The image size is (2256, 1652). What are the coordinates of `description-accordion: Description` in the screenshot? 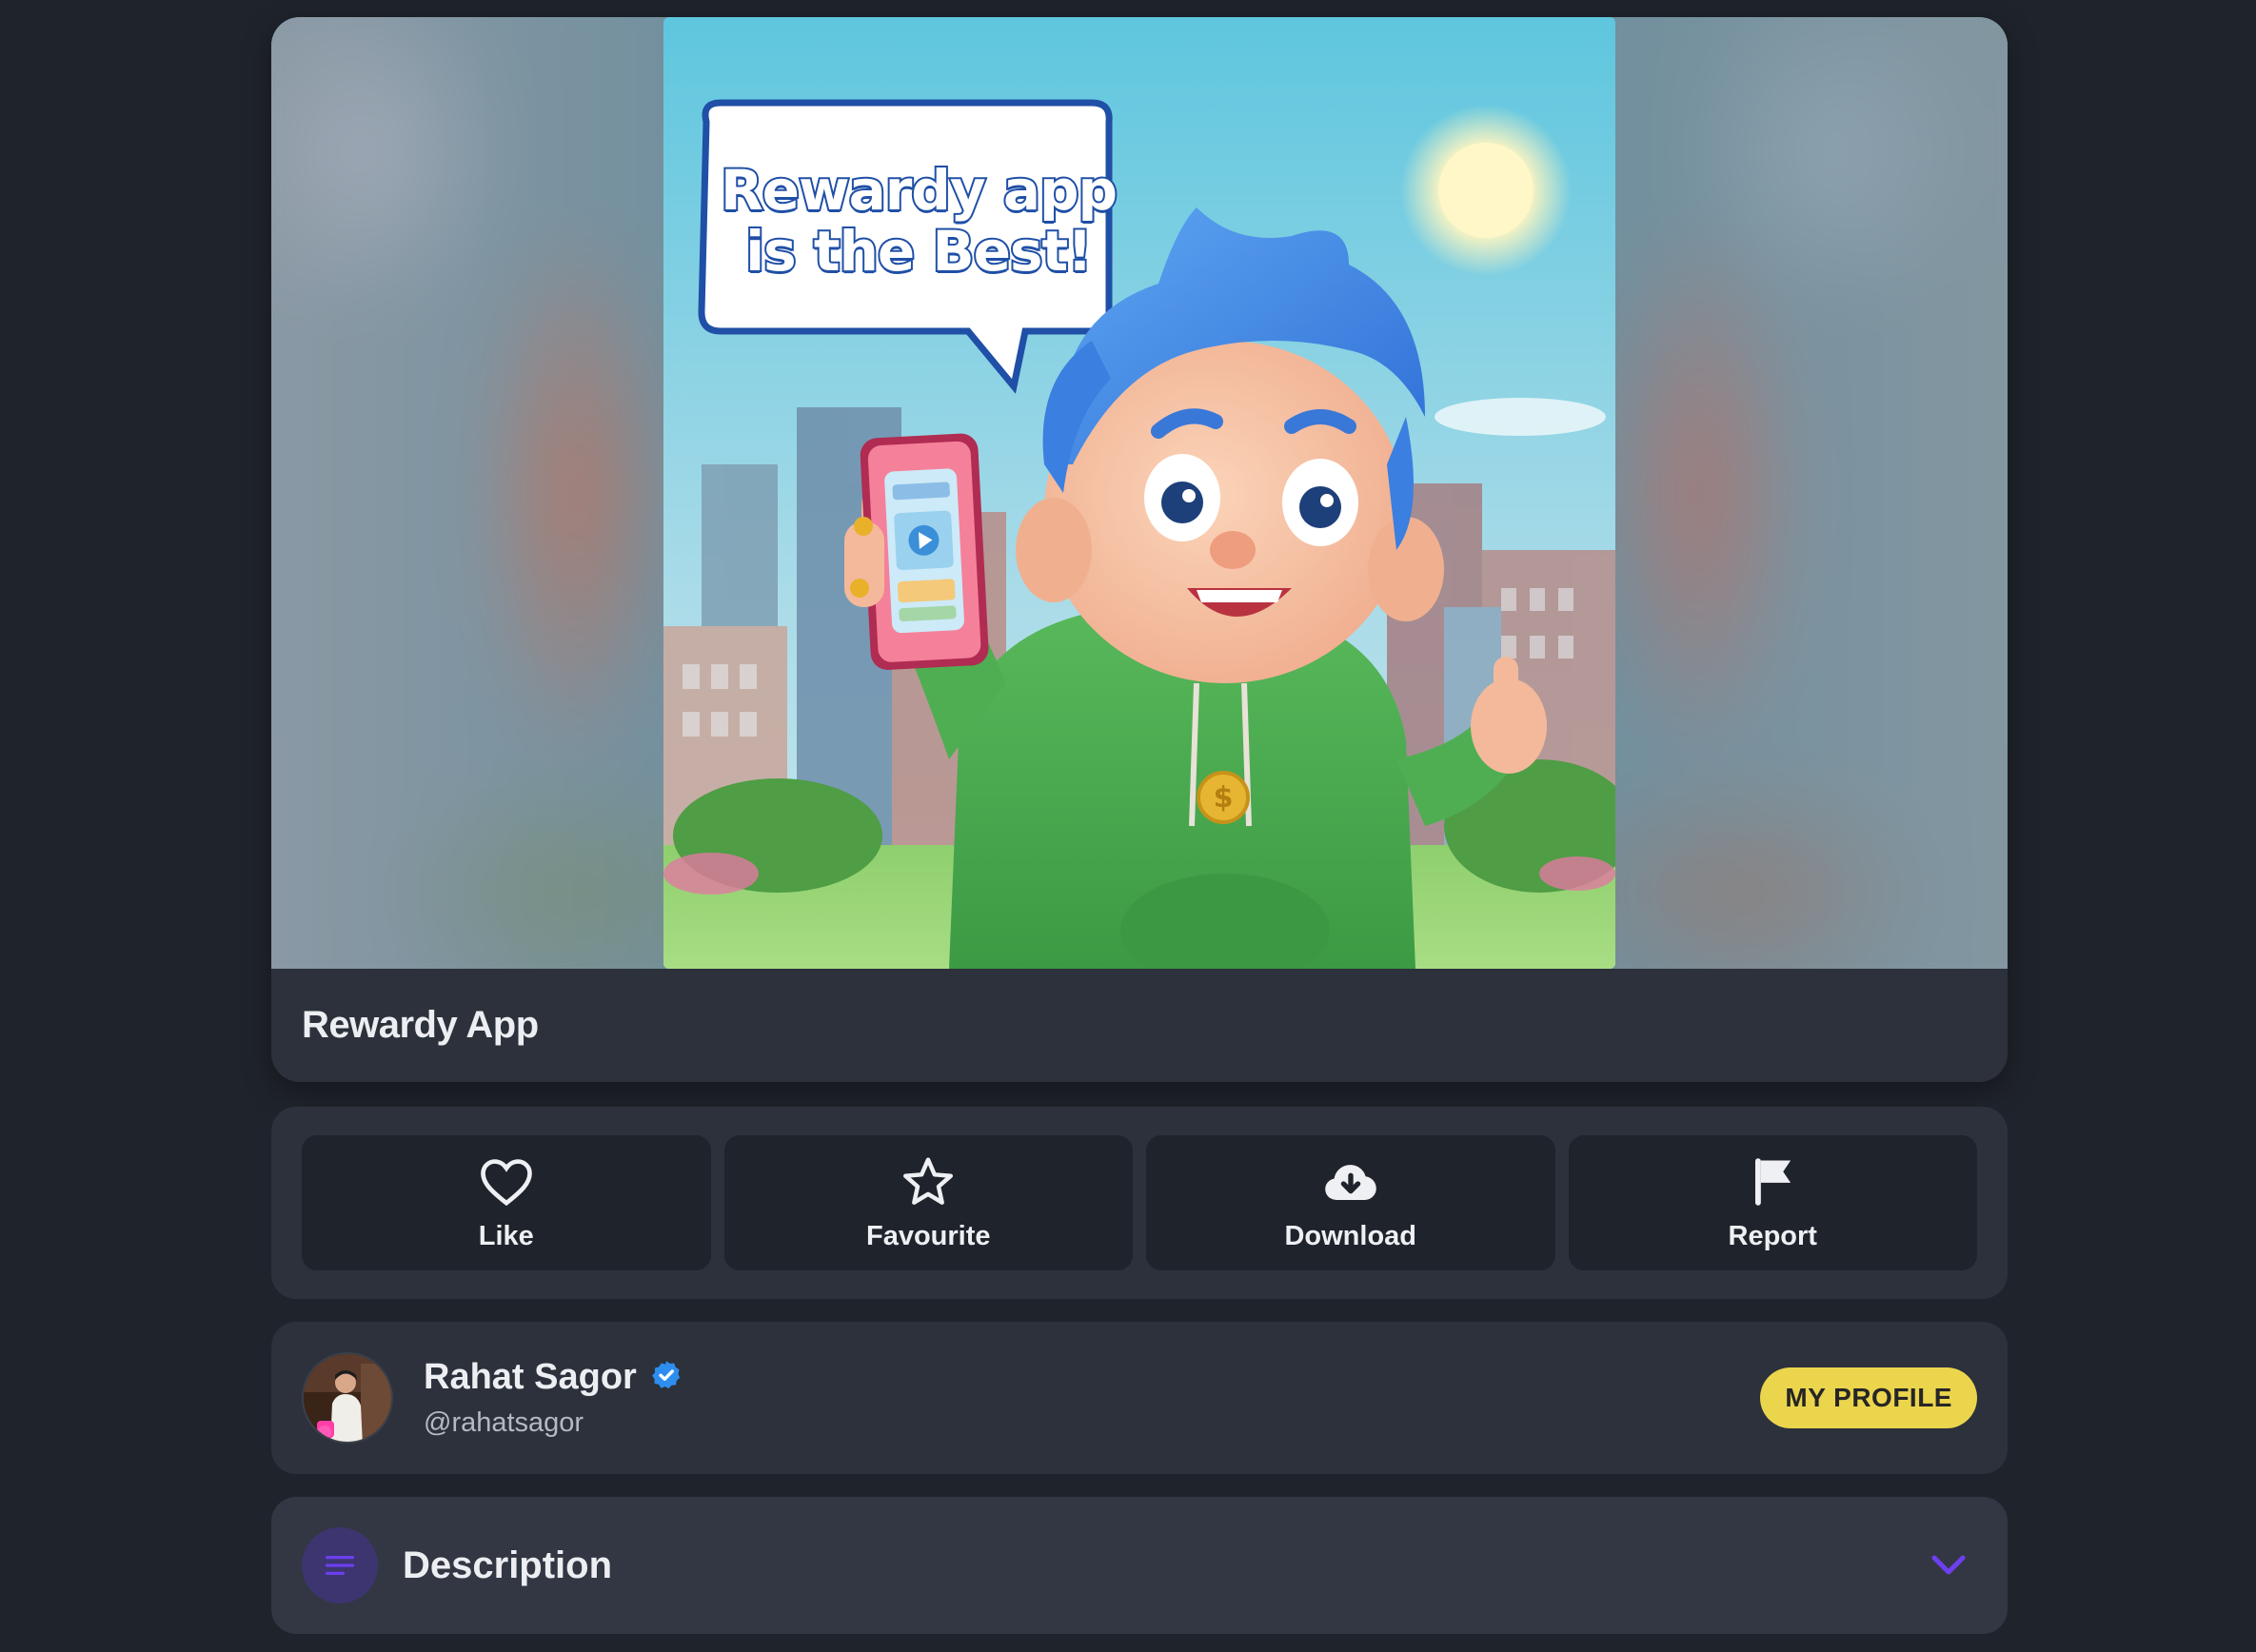 It's located at (1139, 1566).